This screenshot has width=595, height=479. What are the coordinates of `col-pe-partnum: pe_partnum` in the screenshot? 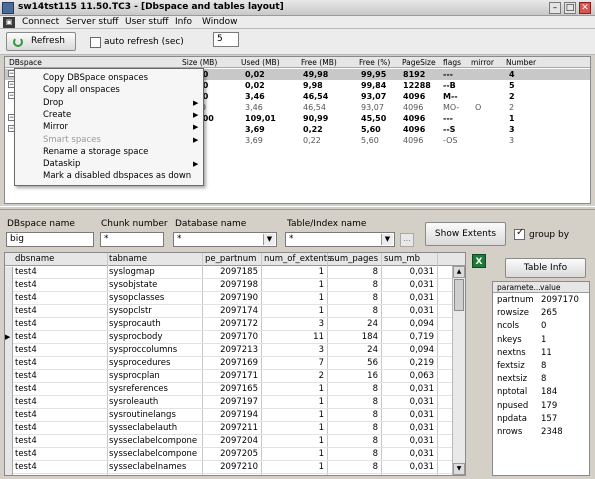 It's located at (230, 259).